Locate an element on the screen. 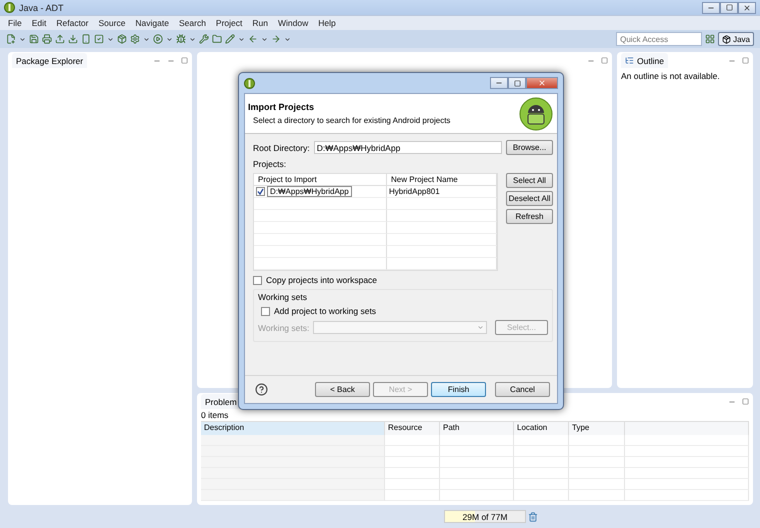  outline-message: An outline is not available. is located at coordinates (670, 76).